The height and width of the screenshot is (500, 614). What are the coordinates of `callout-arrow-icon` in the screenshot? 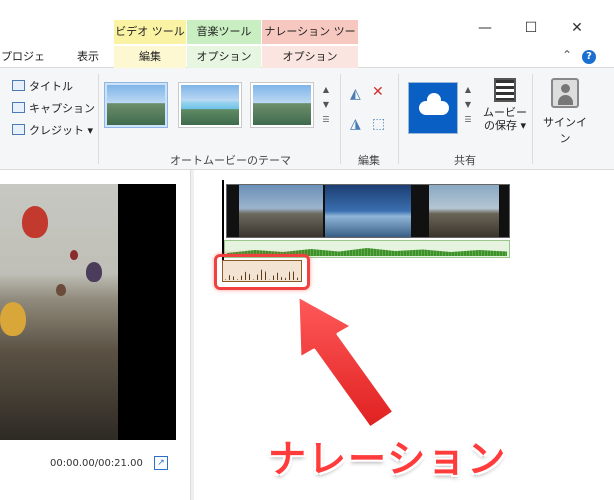 It's located at (346, 362).